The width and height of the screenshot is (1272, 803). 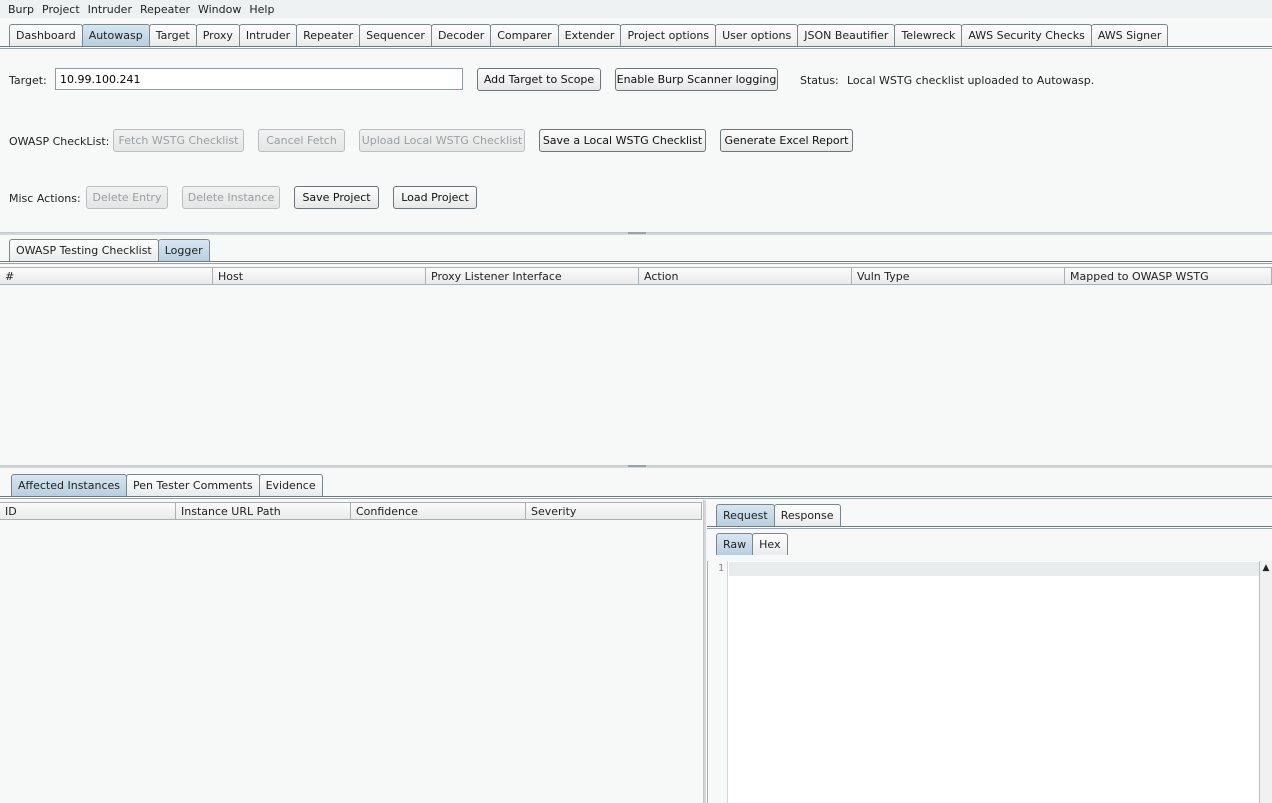 I want to click on tab-aws-signer: AWS Signer, so click(x=1129, y=35).